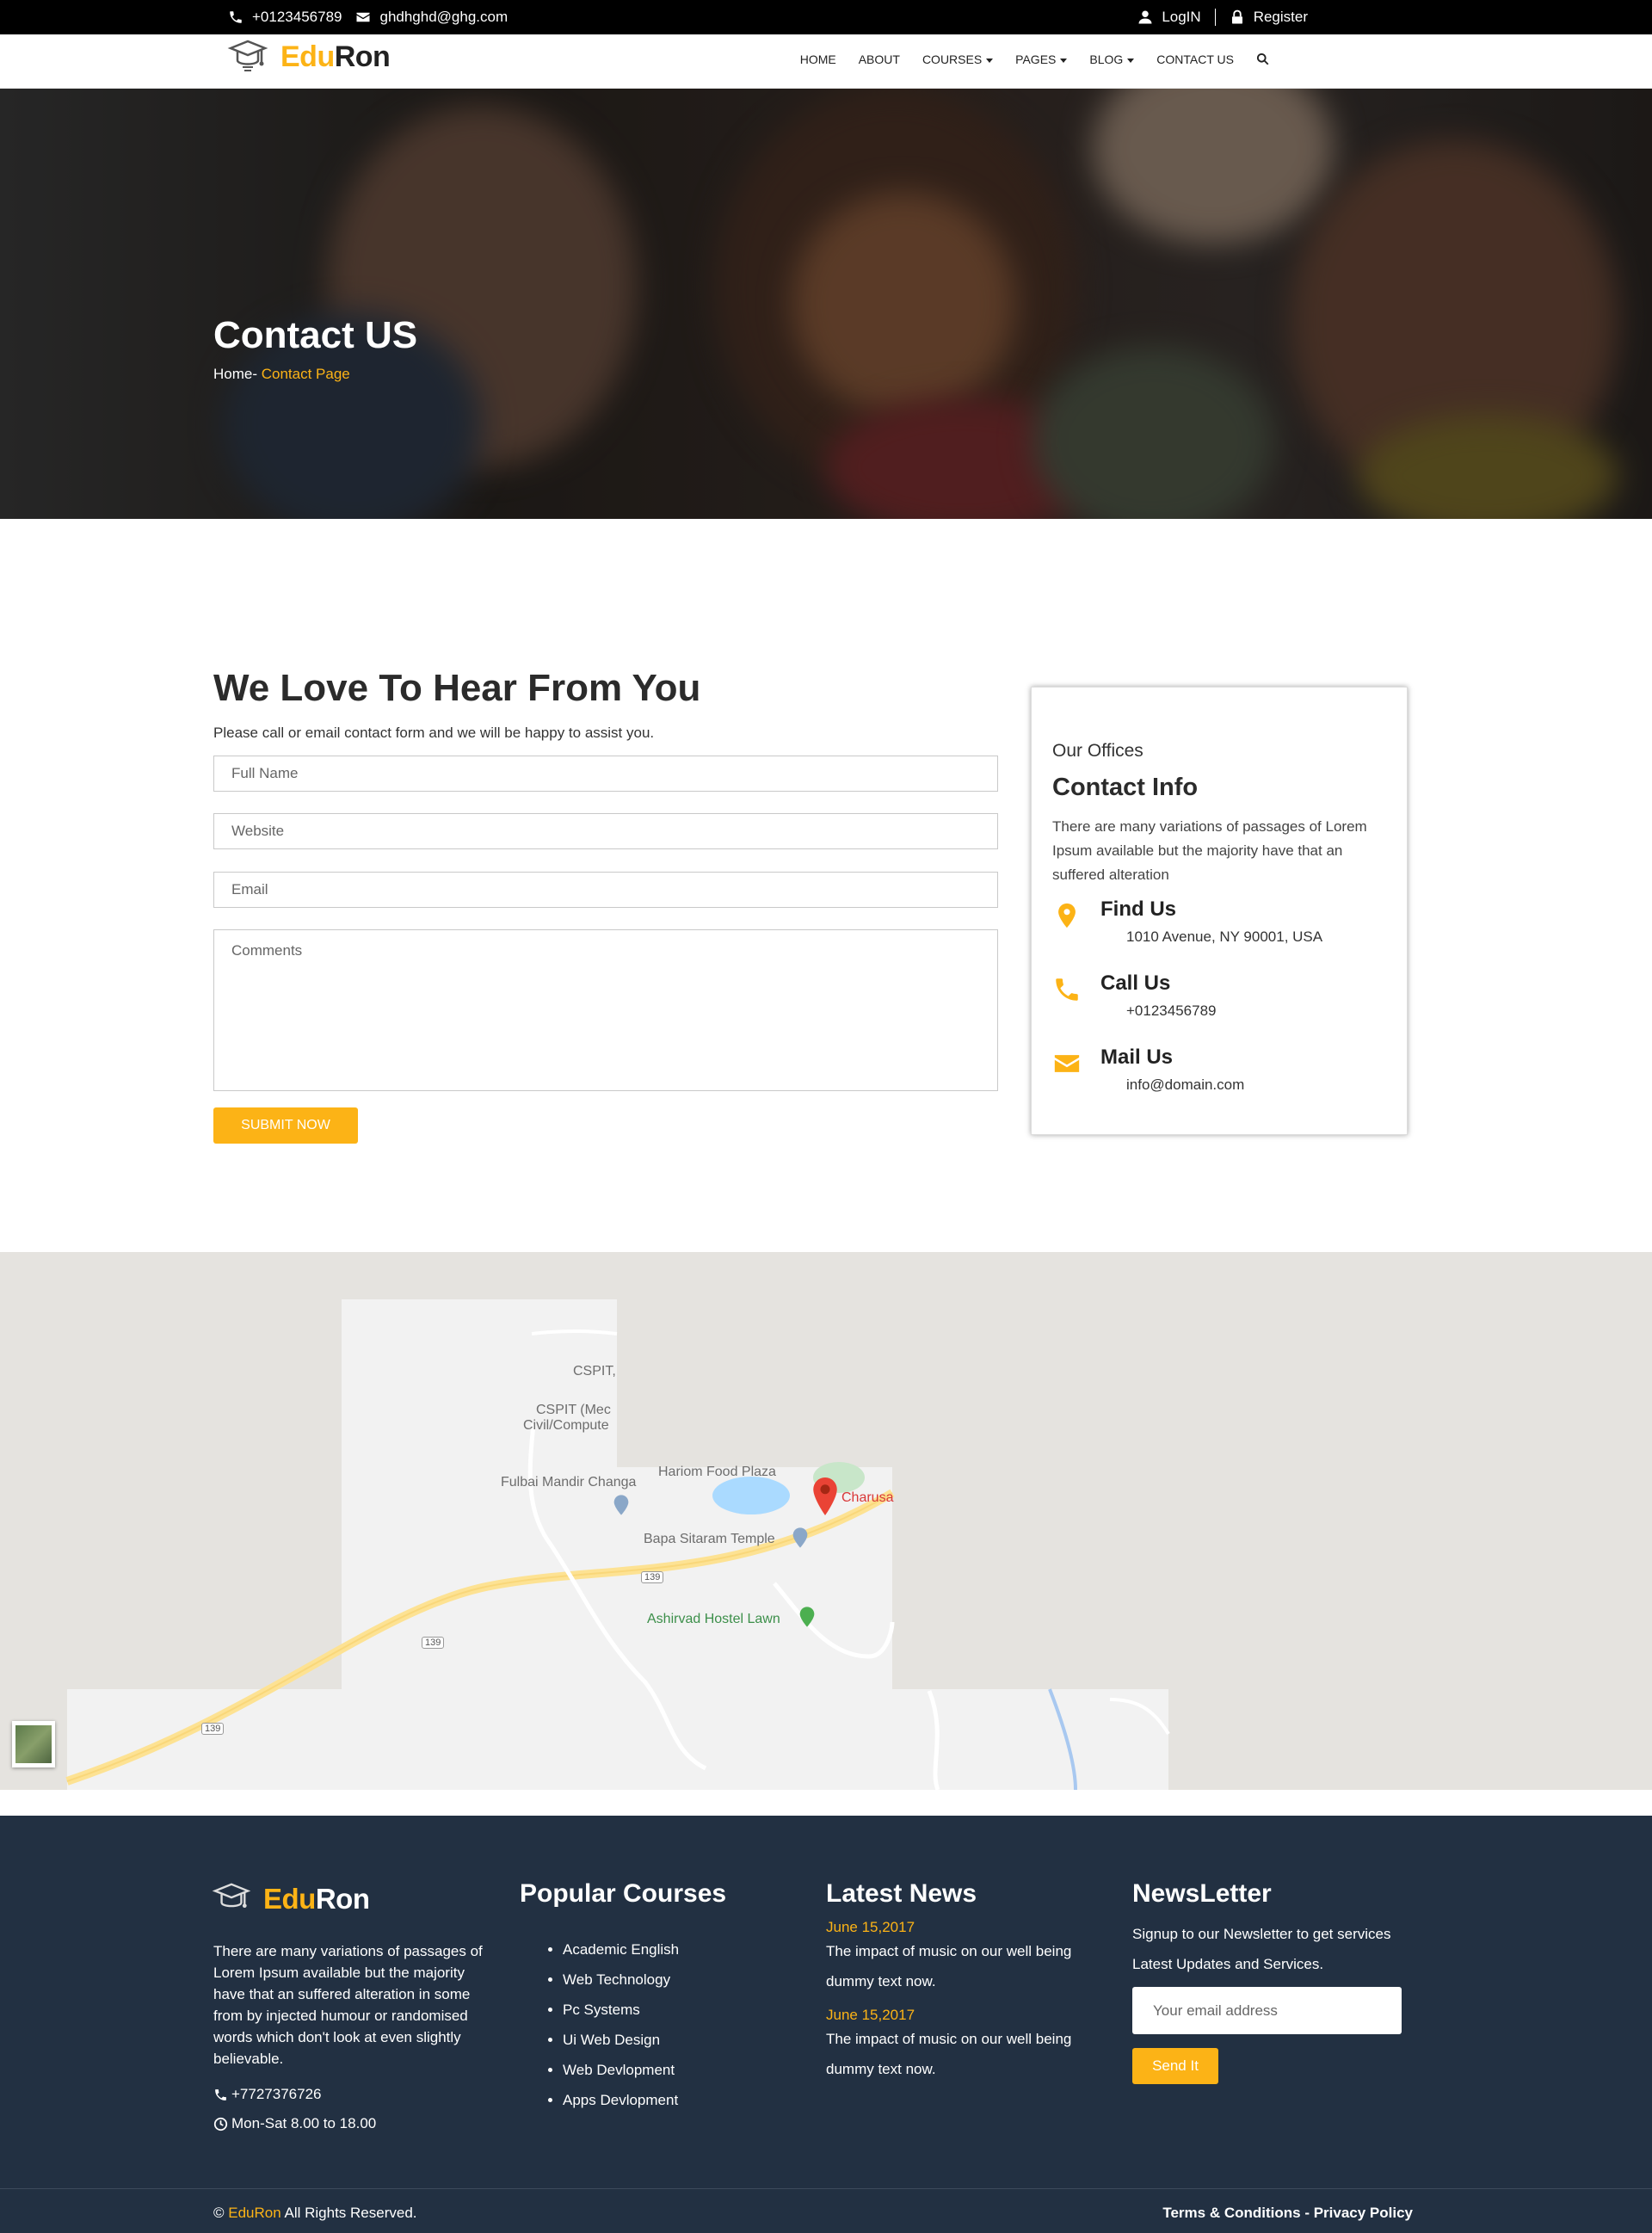 The height and width of the screenshot is (2233, 1652). I want to click on website-field, so click(605, 831).